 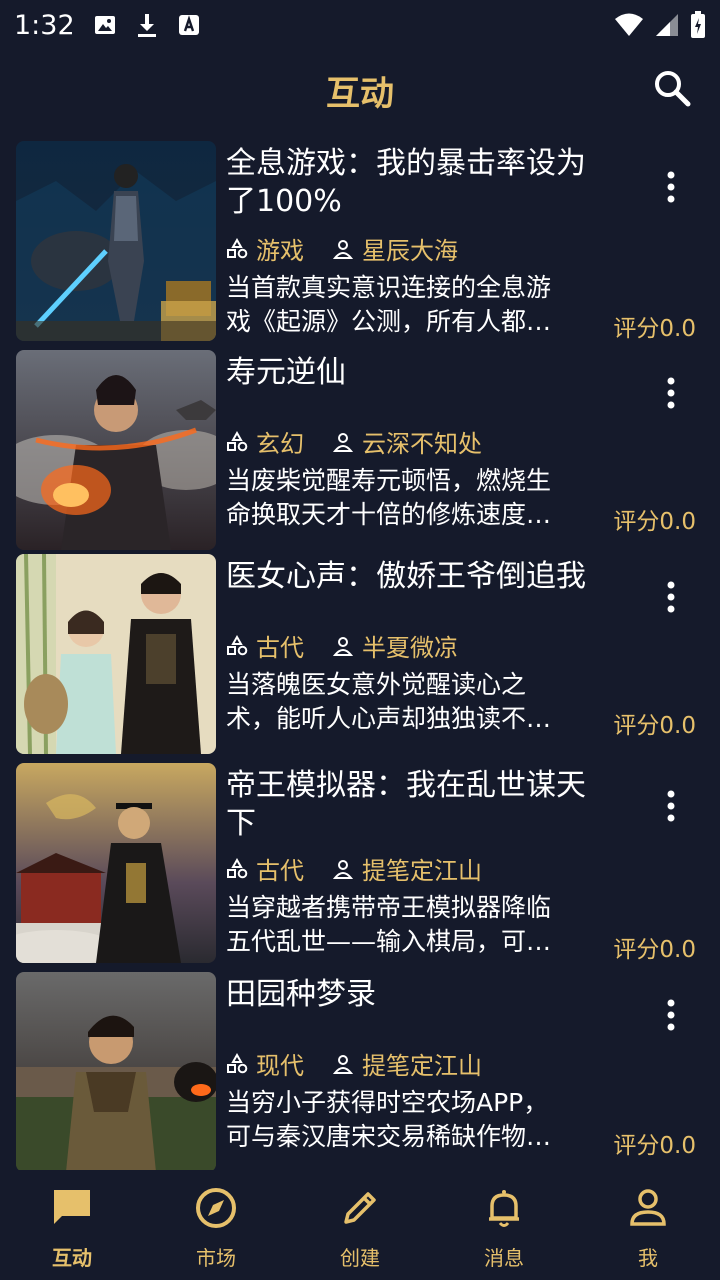 What do you see at coordinates (360, 1258) in the screenshot?
I see `nav-label: 创建` at bounding box center [360, 1258].